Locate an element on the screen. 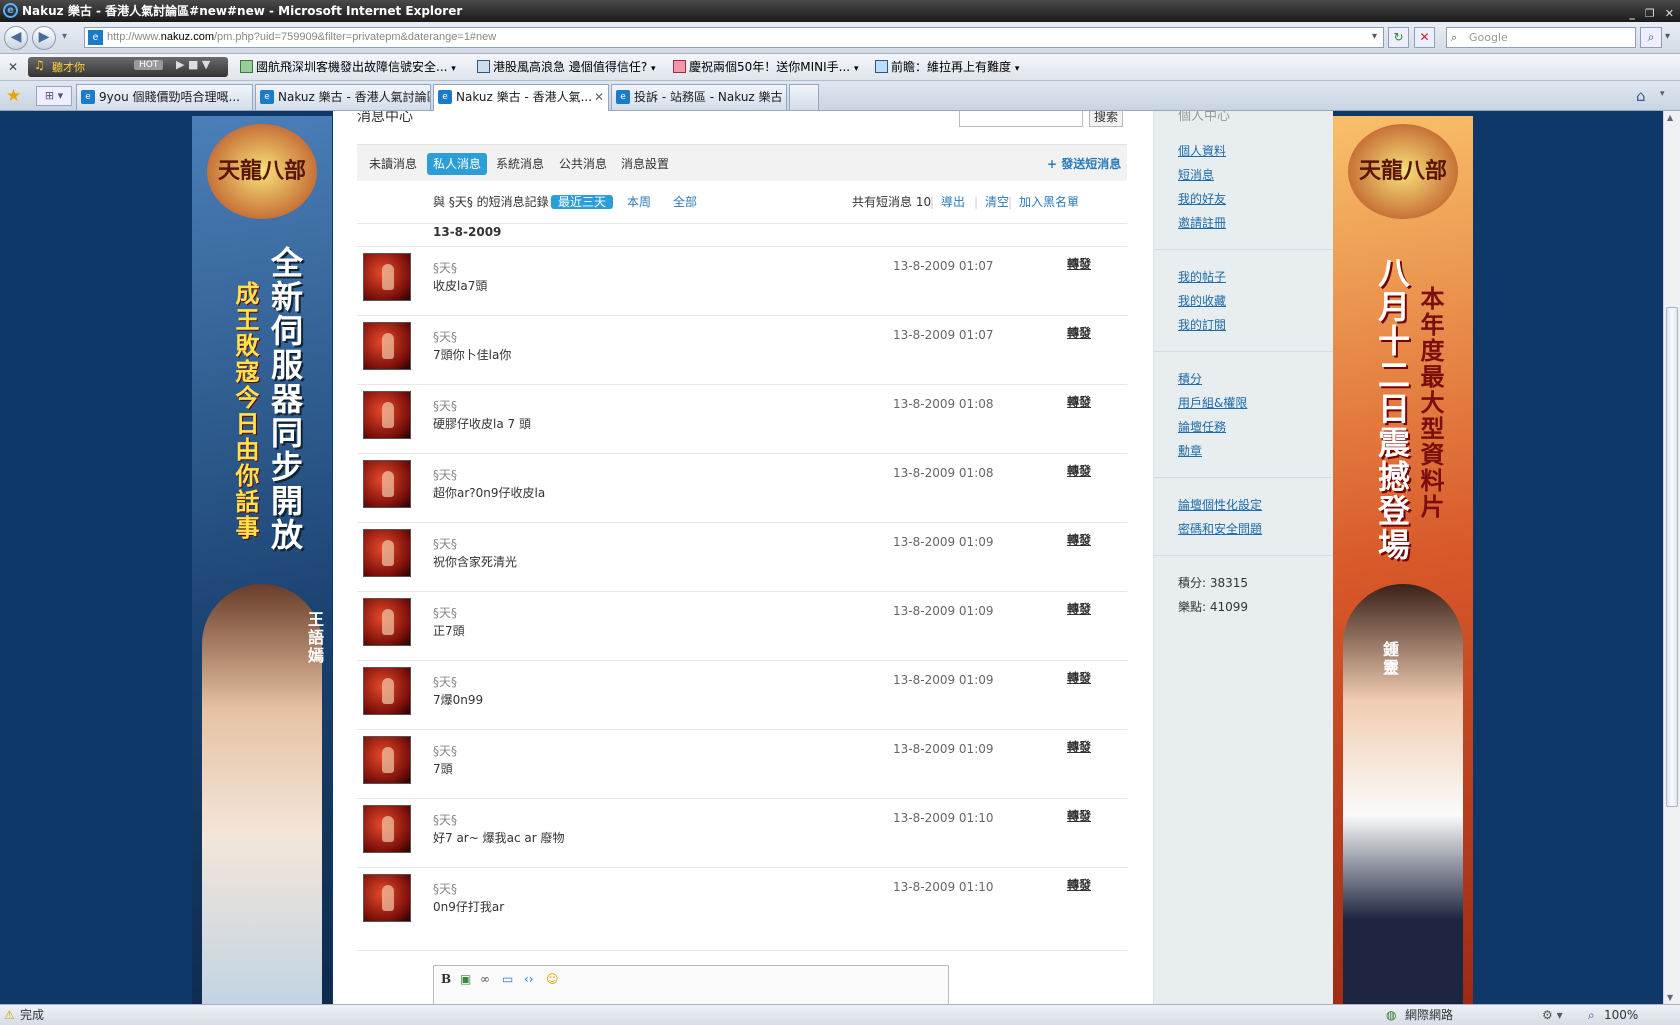  sidebar-link-tasks: 論壇任務 is located at coordinates (1202, 426).